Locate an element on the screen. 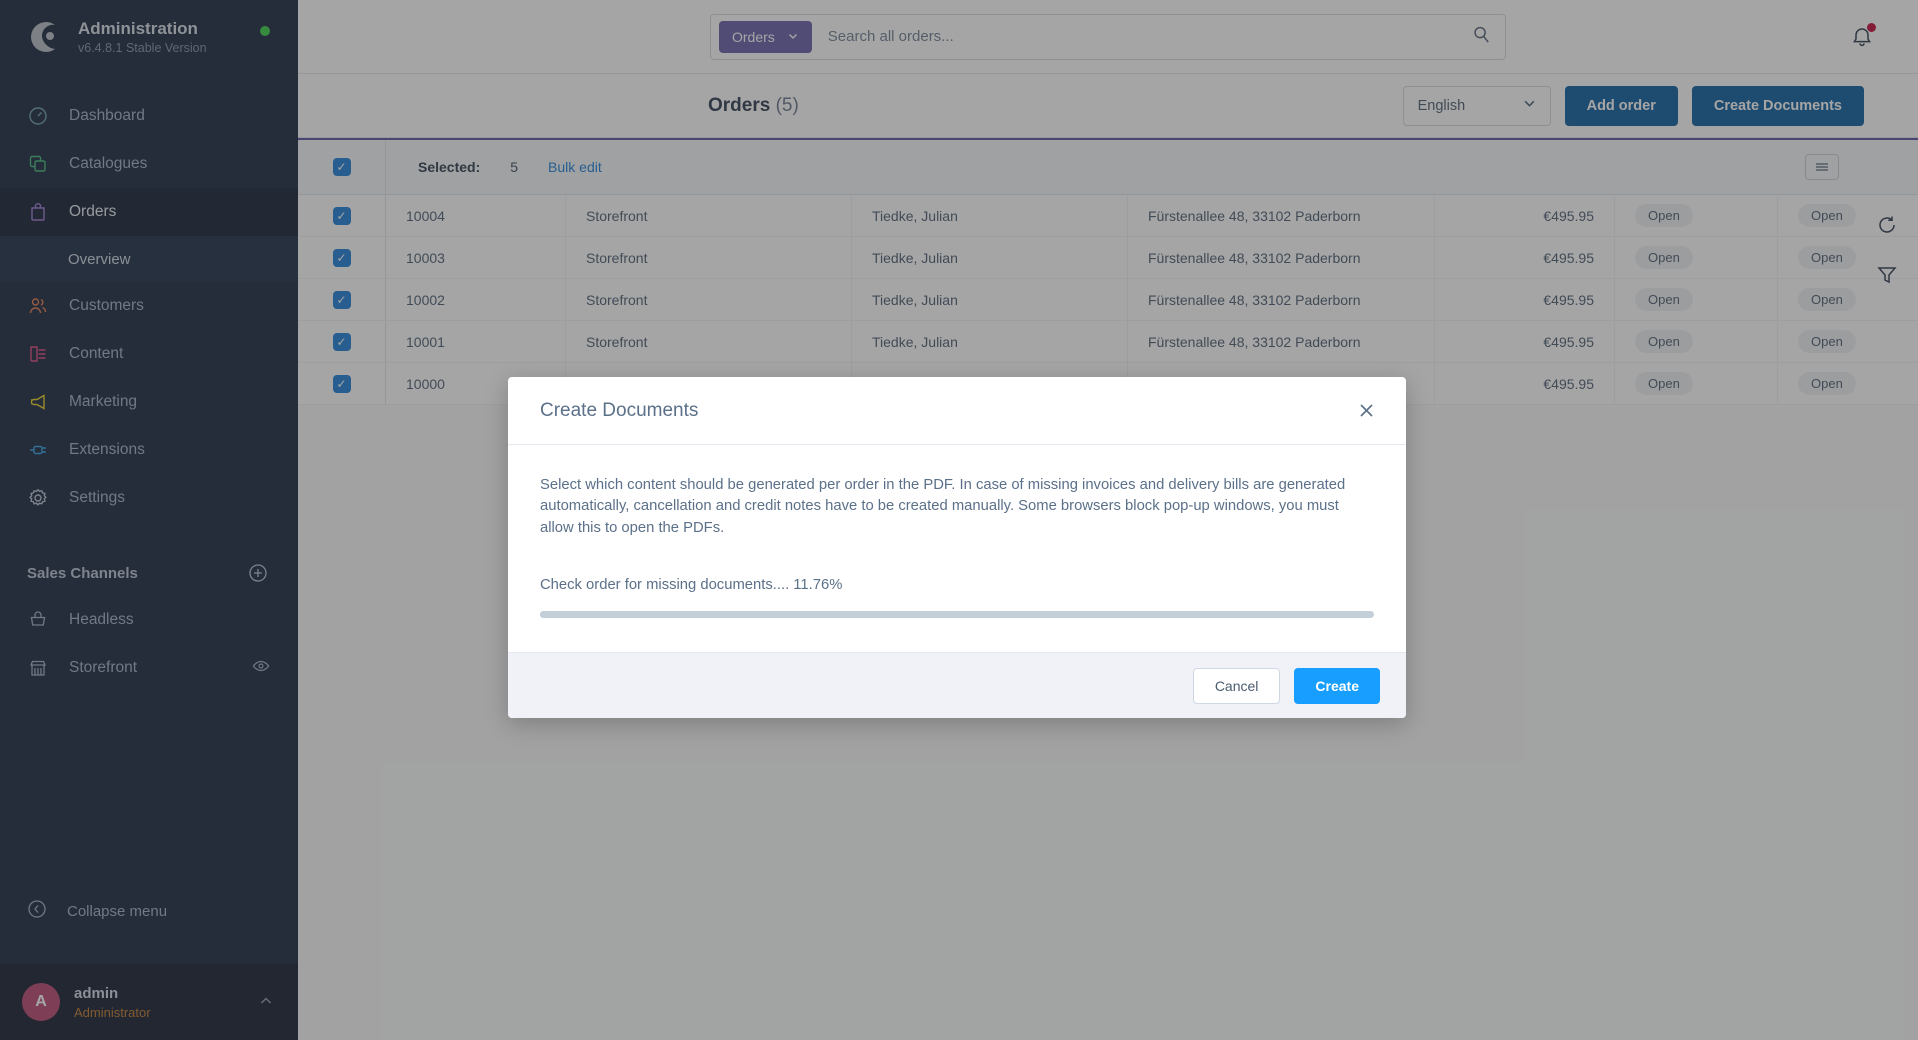 This screenshot has width=1918, height=1040. progress-bar is located at coordinates (957, 615).